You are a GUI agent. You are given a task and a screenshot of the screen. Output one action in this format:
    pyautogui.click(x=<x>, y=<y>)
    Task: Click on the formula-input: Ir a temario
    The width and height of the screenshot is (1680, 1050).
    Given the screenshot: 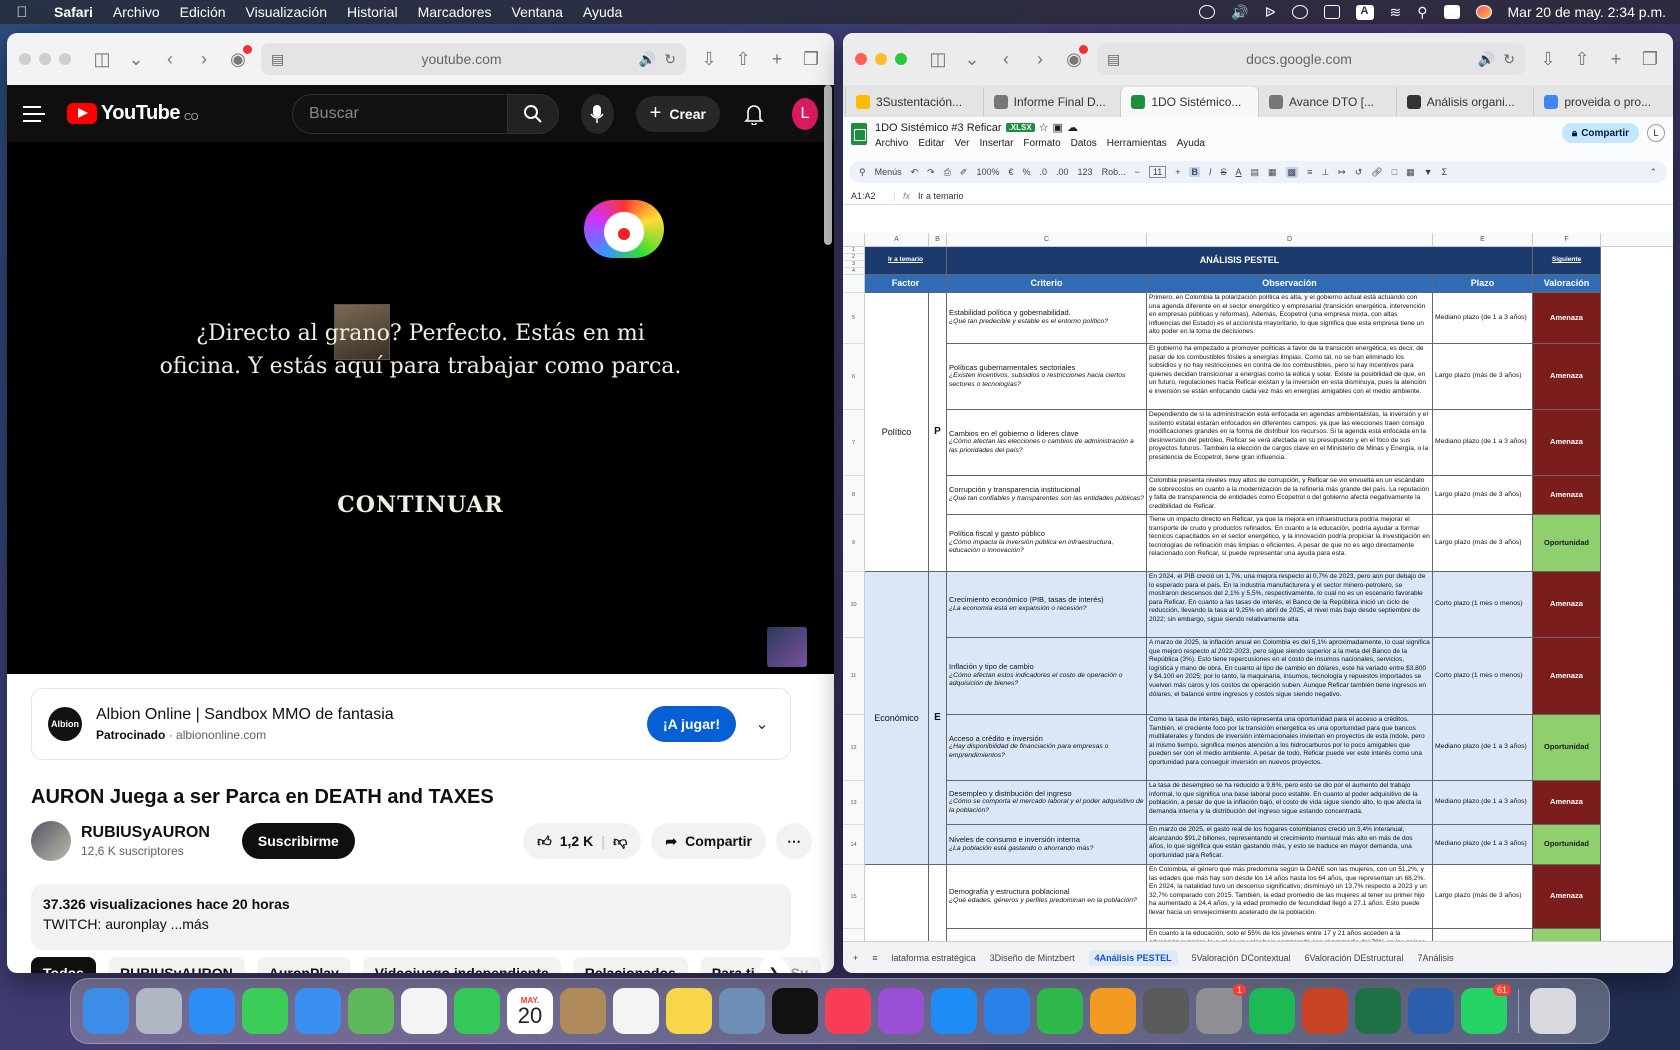 What is the action you would take?
    pyautogui.click(x=941, y=196)
    